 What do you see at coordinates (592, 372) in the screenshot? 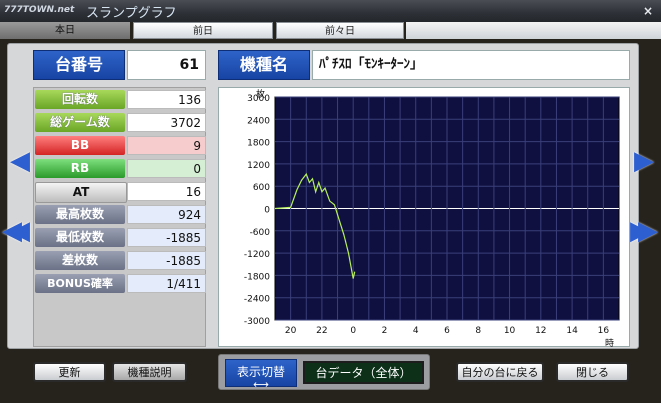
I see `close-button: 閉じる` at bounding box center [592, 372].